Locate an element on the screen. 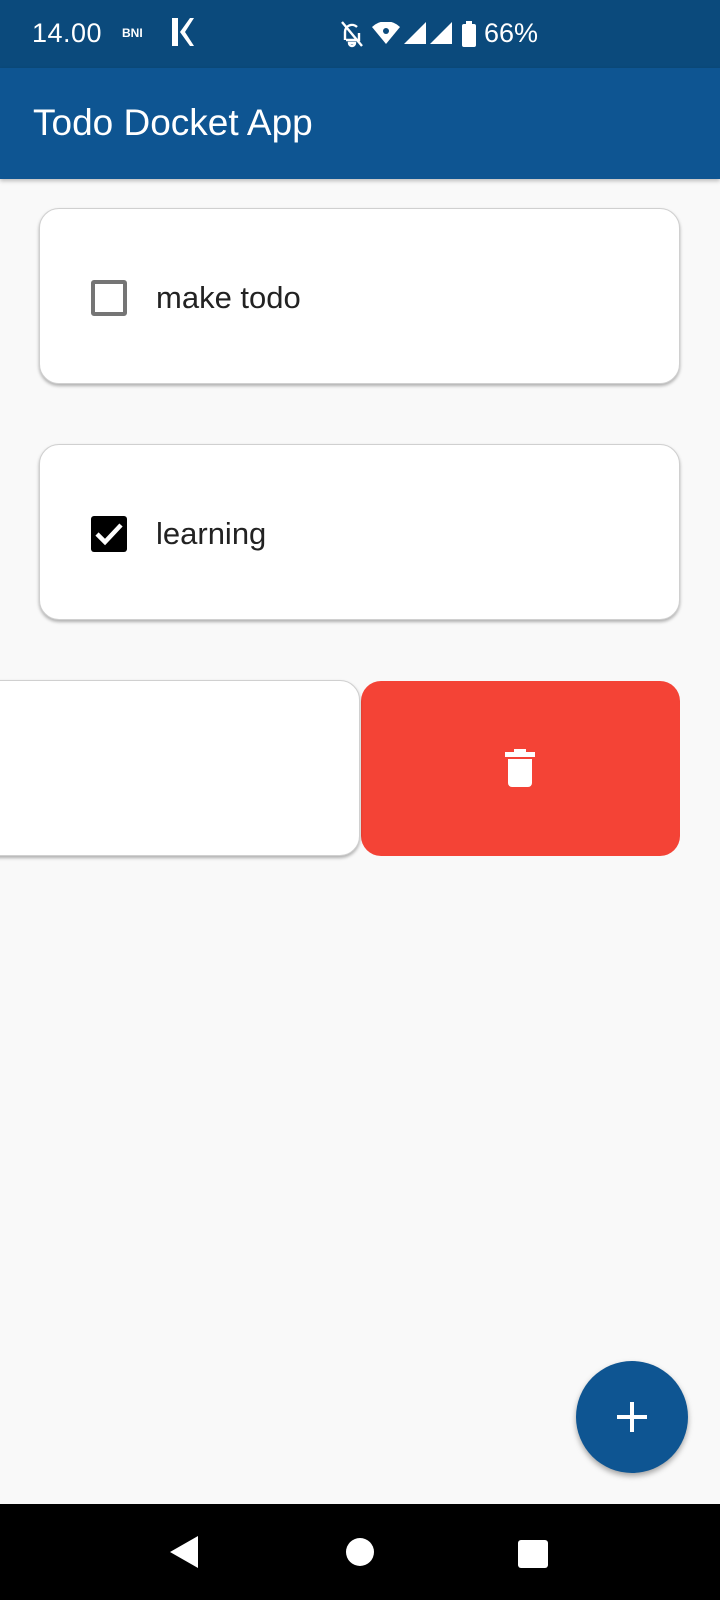  k-app-icon is located at coordinates (183, 32).